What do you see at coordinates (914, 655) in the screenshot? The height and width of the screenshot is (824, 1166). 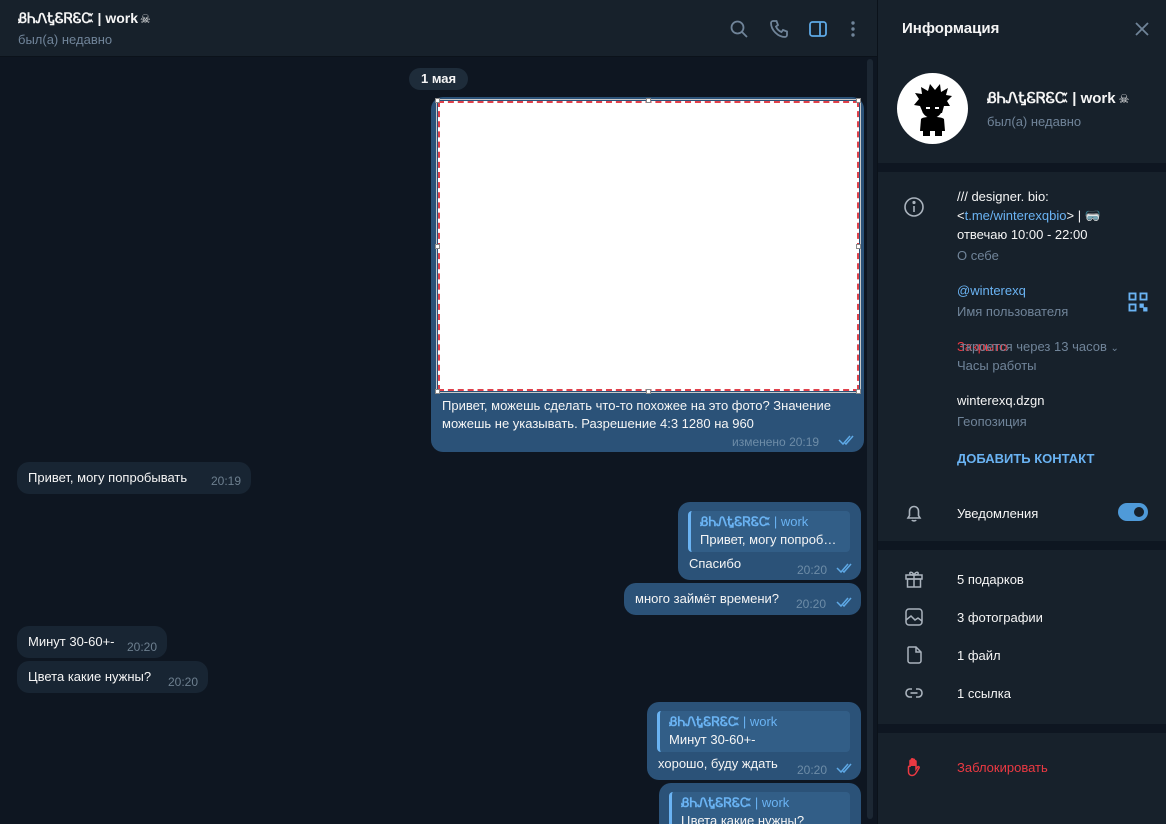 I see `file-icon` at bounding box center [914, 655].